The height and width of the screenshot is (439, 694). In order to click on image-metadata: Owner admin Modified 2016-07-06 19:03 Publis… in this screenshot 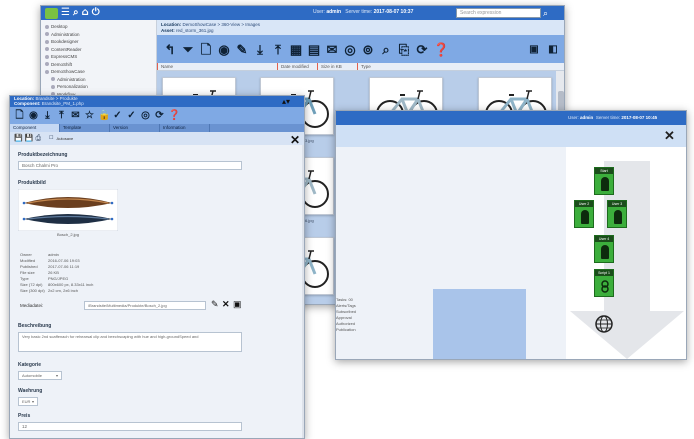, I will do `click(56, 273)`.